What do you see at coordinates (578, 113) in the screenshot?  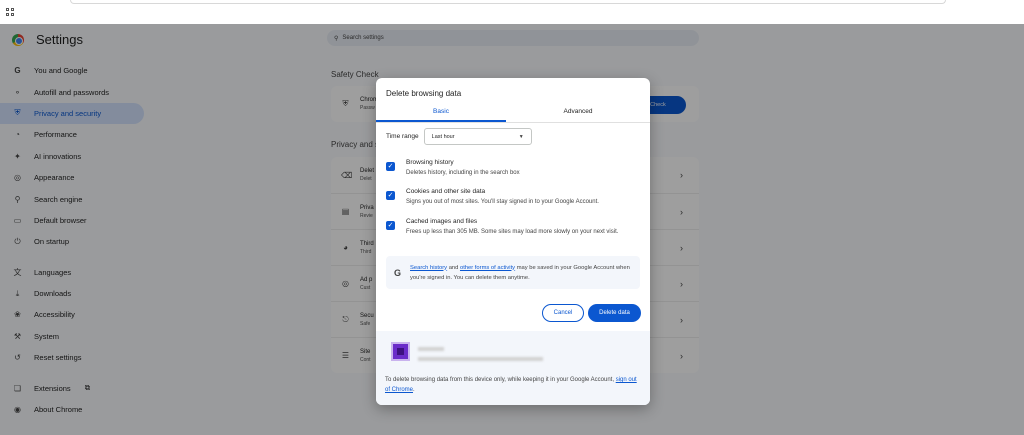 I see `tab-advanced: Advanced` at bounding box center [578, 113].